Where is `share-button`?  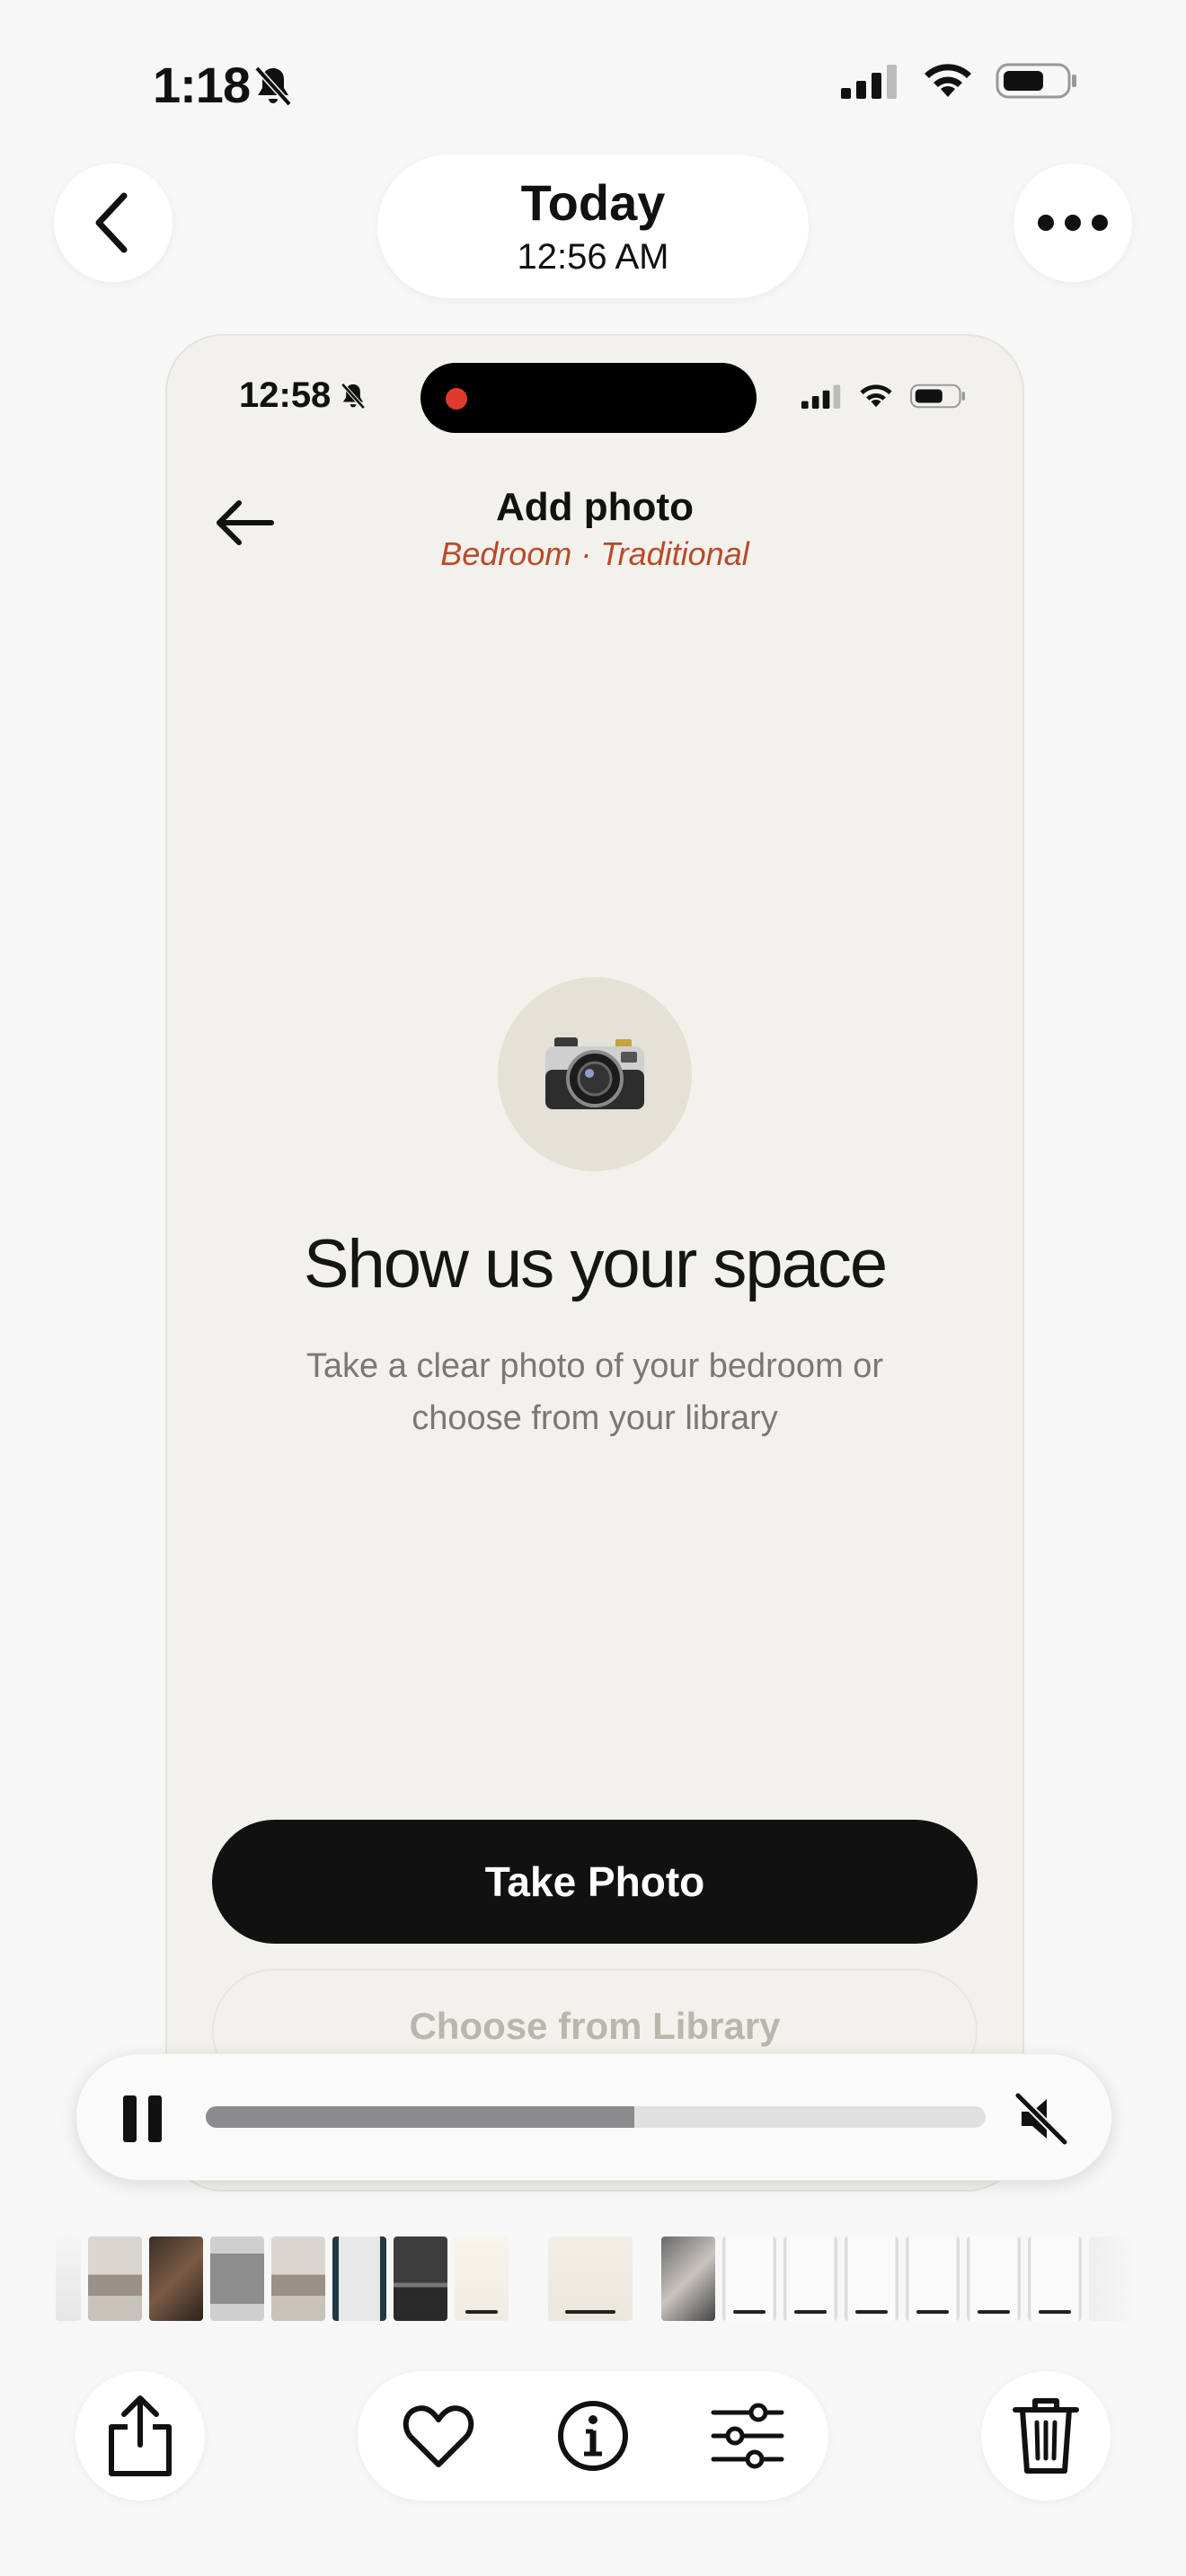 share-button is located at coordinates (140, 2436).